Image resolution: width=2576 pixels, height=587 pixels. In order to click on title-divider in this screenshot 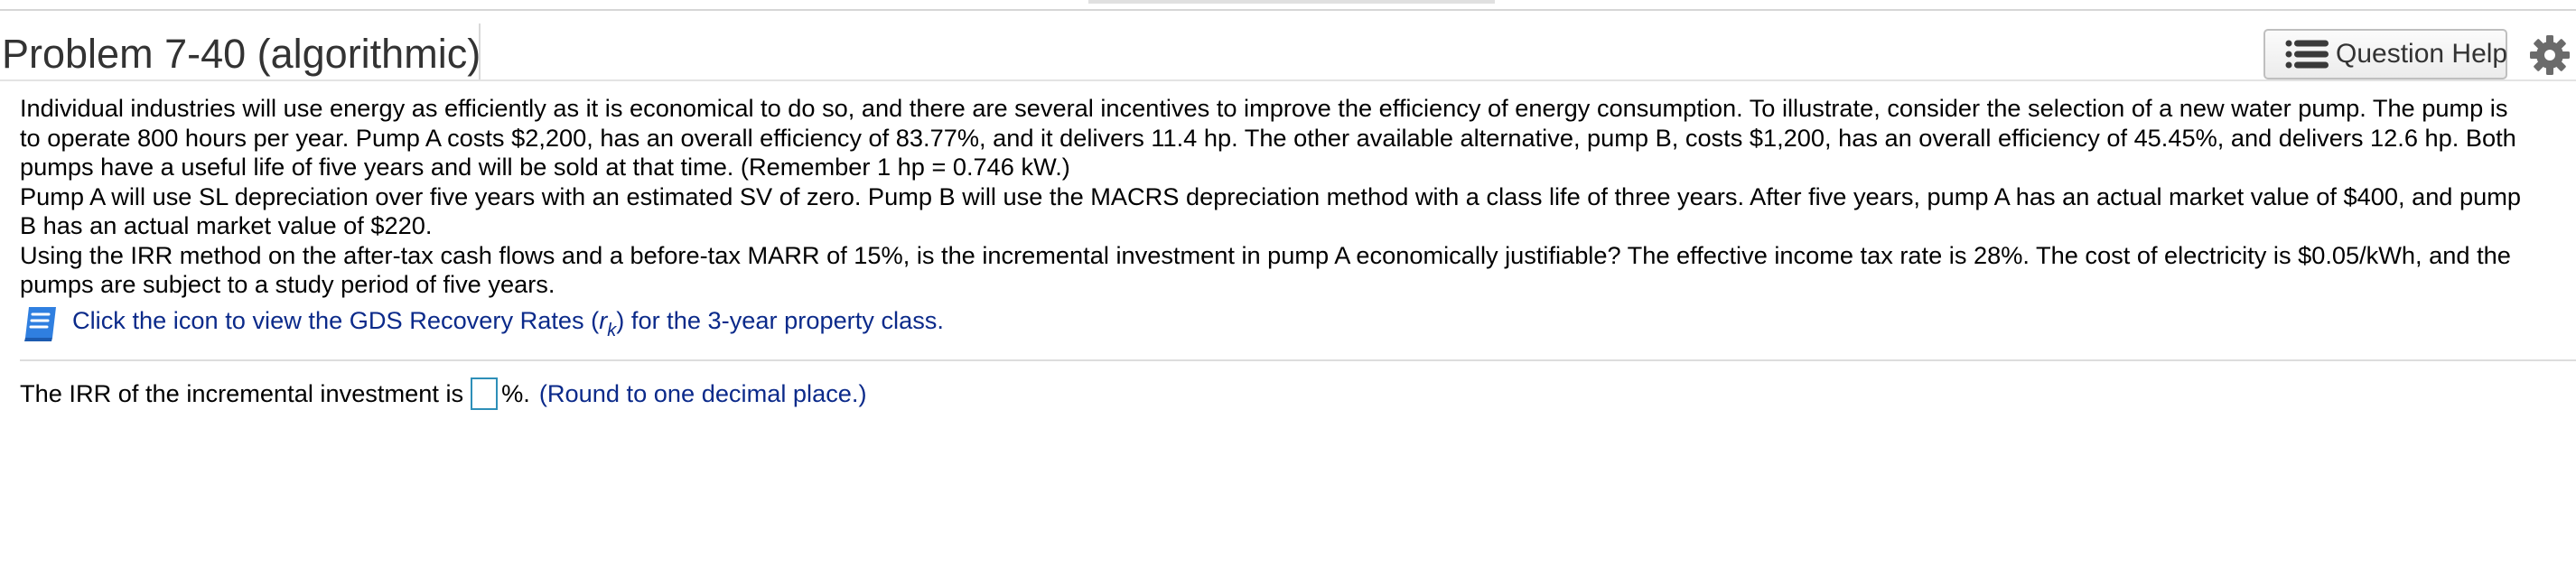, I will do `click(480, 51)`.